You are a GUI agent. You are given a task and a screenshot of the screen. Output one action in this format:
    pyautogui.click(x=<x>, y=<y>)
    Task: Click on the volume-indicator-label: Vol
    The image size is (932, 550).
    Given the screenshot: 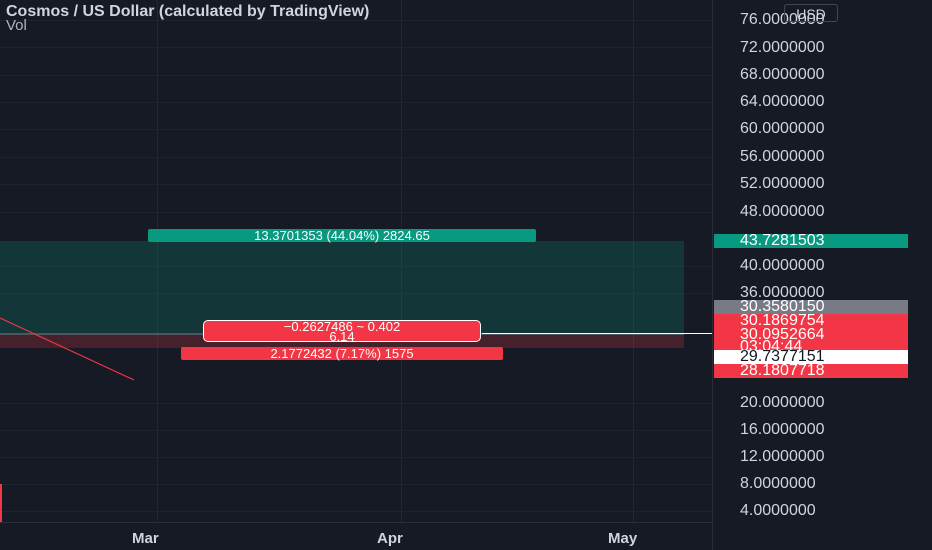 What is the action you would take?
    pyautogui.click(x=16, y=25)
    